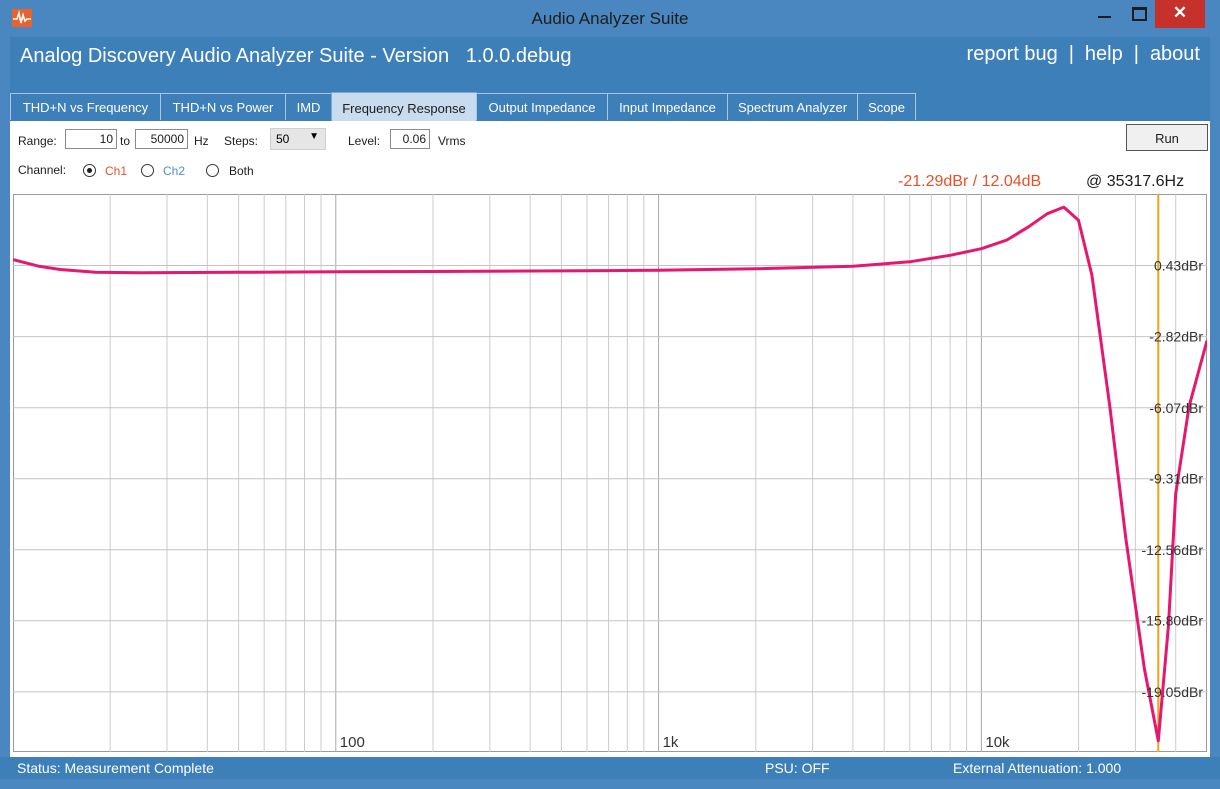  I want to click on about-link: about, so click(1175, 54).